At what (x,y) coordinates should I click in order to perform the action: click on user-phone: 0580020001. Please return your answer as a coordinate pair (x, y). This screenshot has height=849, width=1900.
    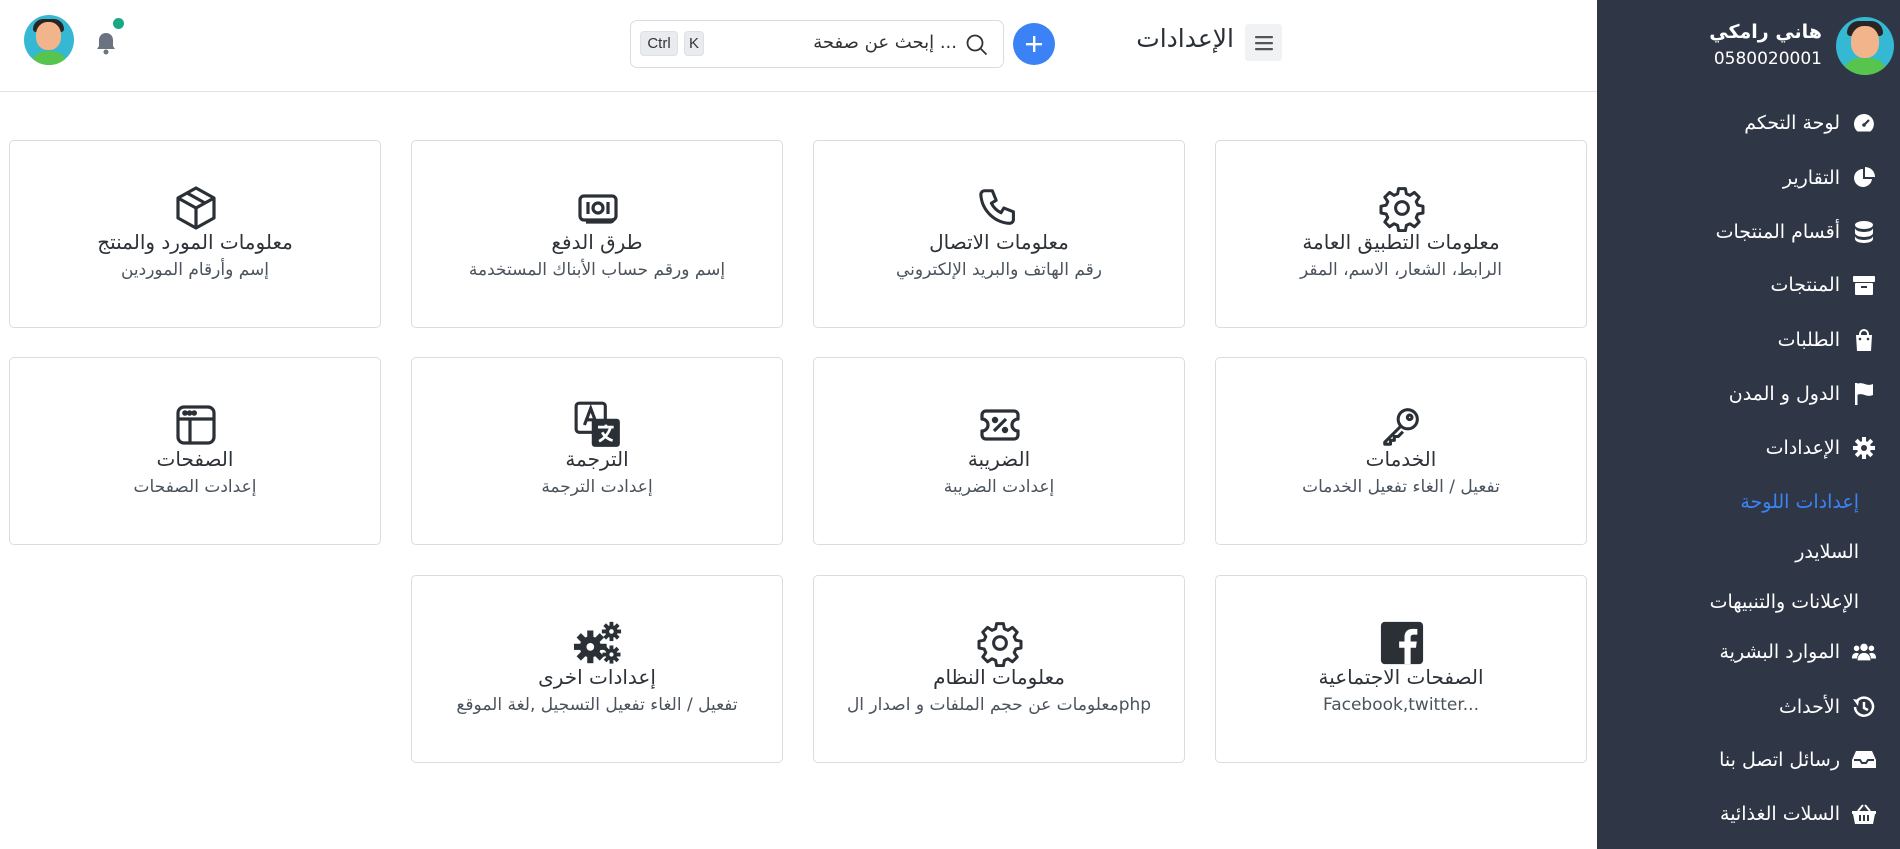
    Looking at the image, I should click on (1767, 59).